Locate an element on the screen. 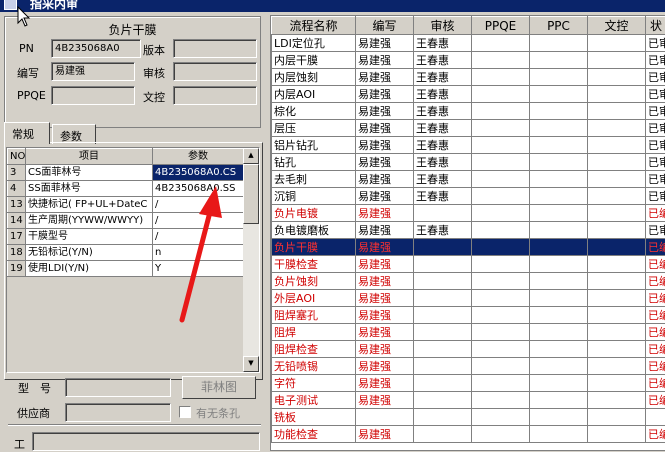  flow-row: 内层蚀刻易建强王春惠已审 is located at coordinates (468, 77).